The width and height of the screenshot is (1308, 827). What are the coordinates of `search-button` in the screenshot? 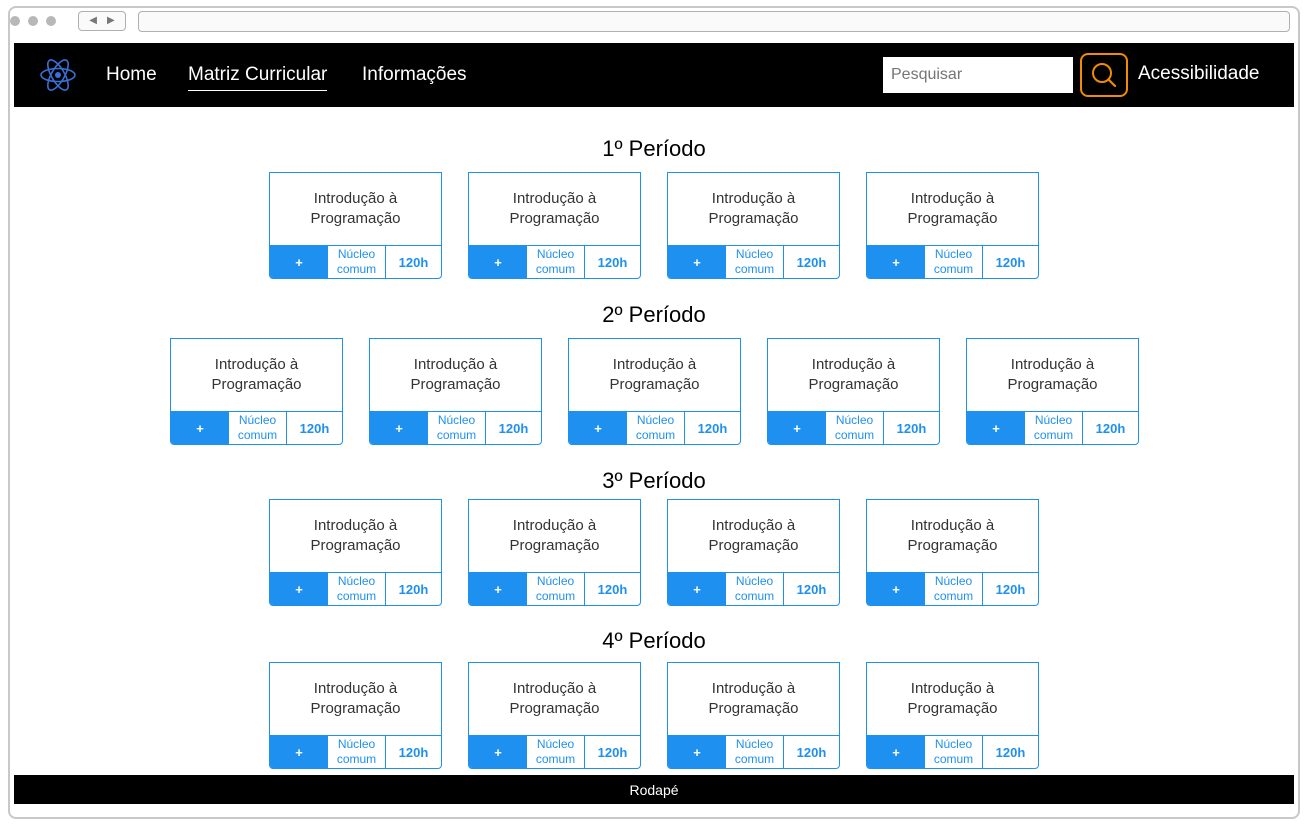 It's located at (1104, 75).